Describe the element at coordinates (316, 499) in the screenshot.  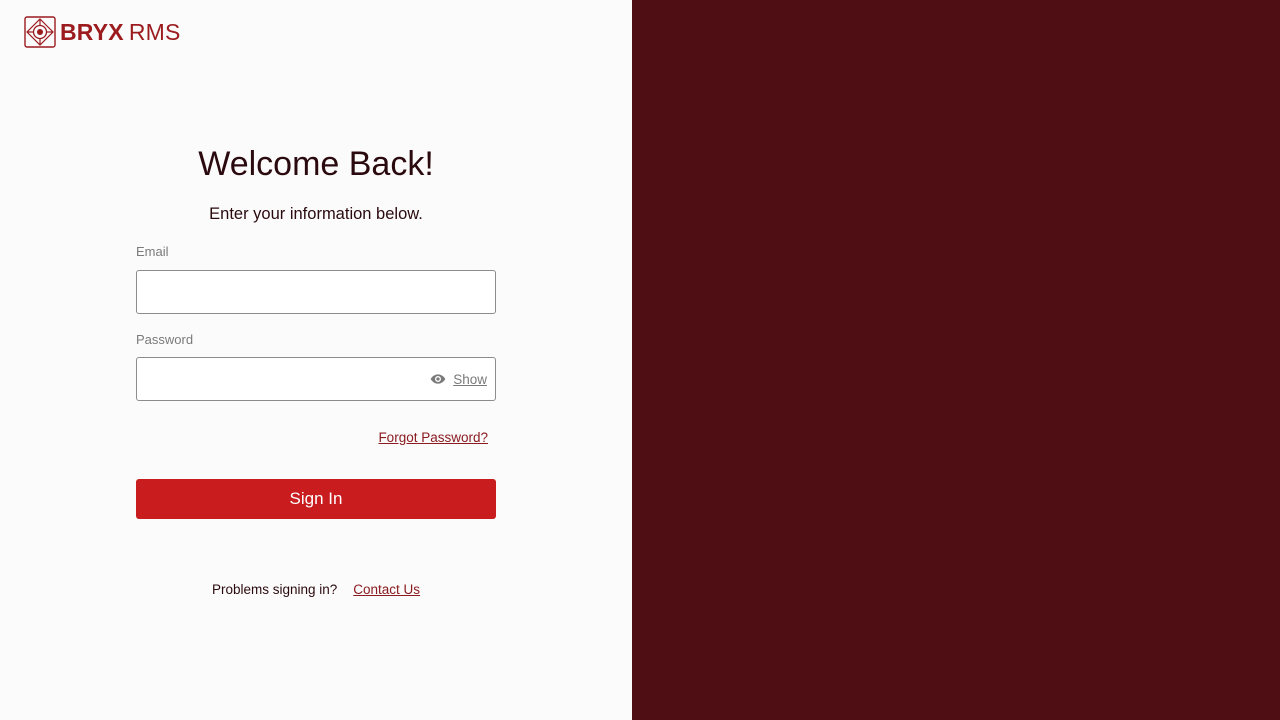
I see `sign-in-button: Sign In` at that location.